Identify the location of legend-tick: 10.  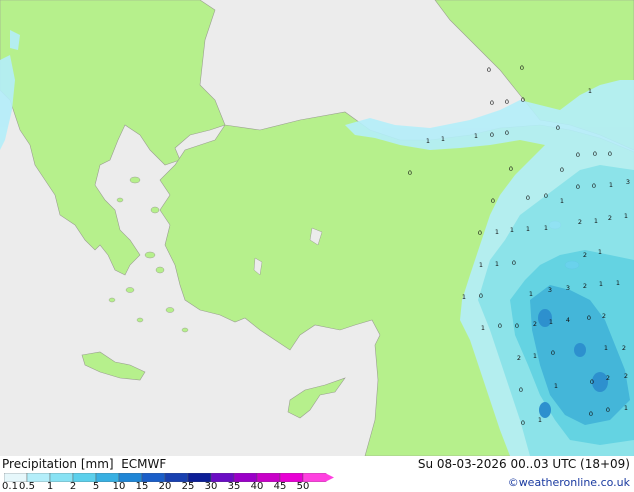
(119, 486).